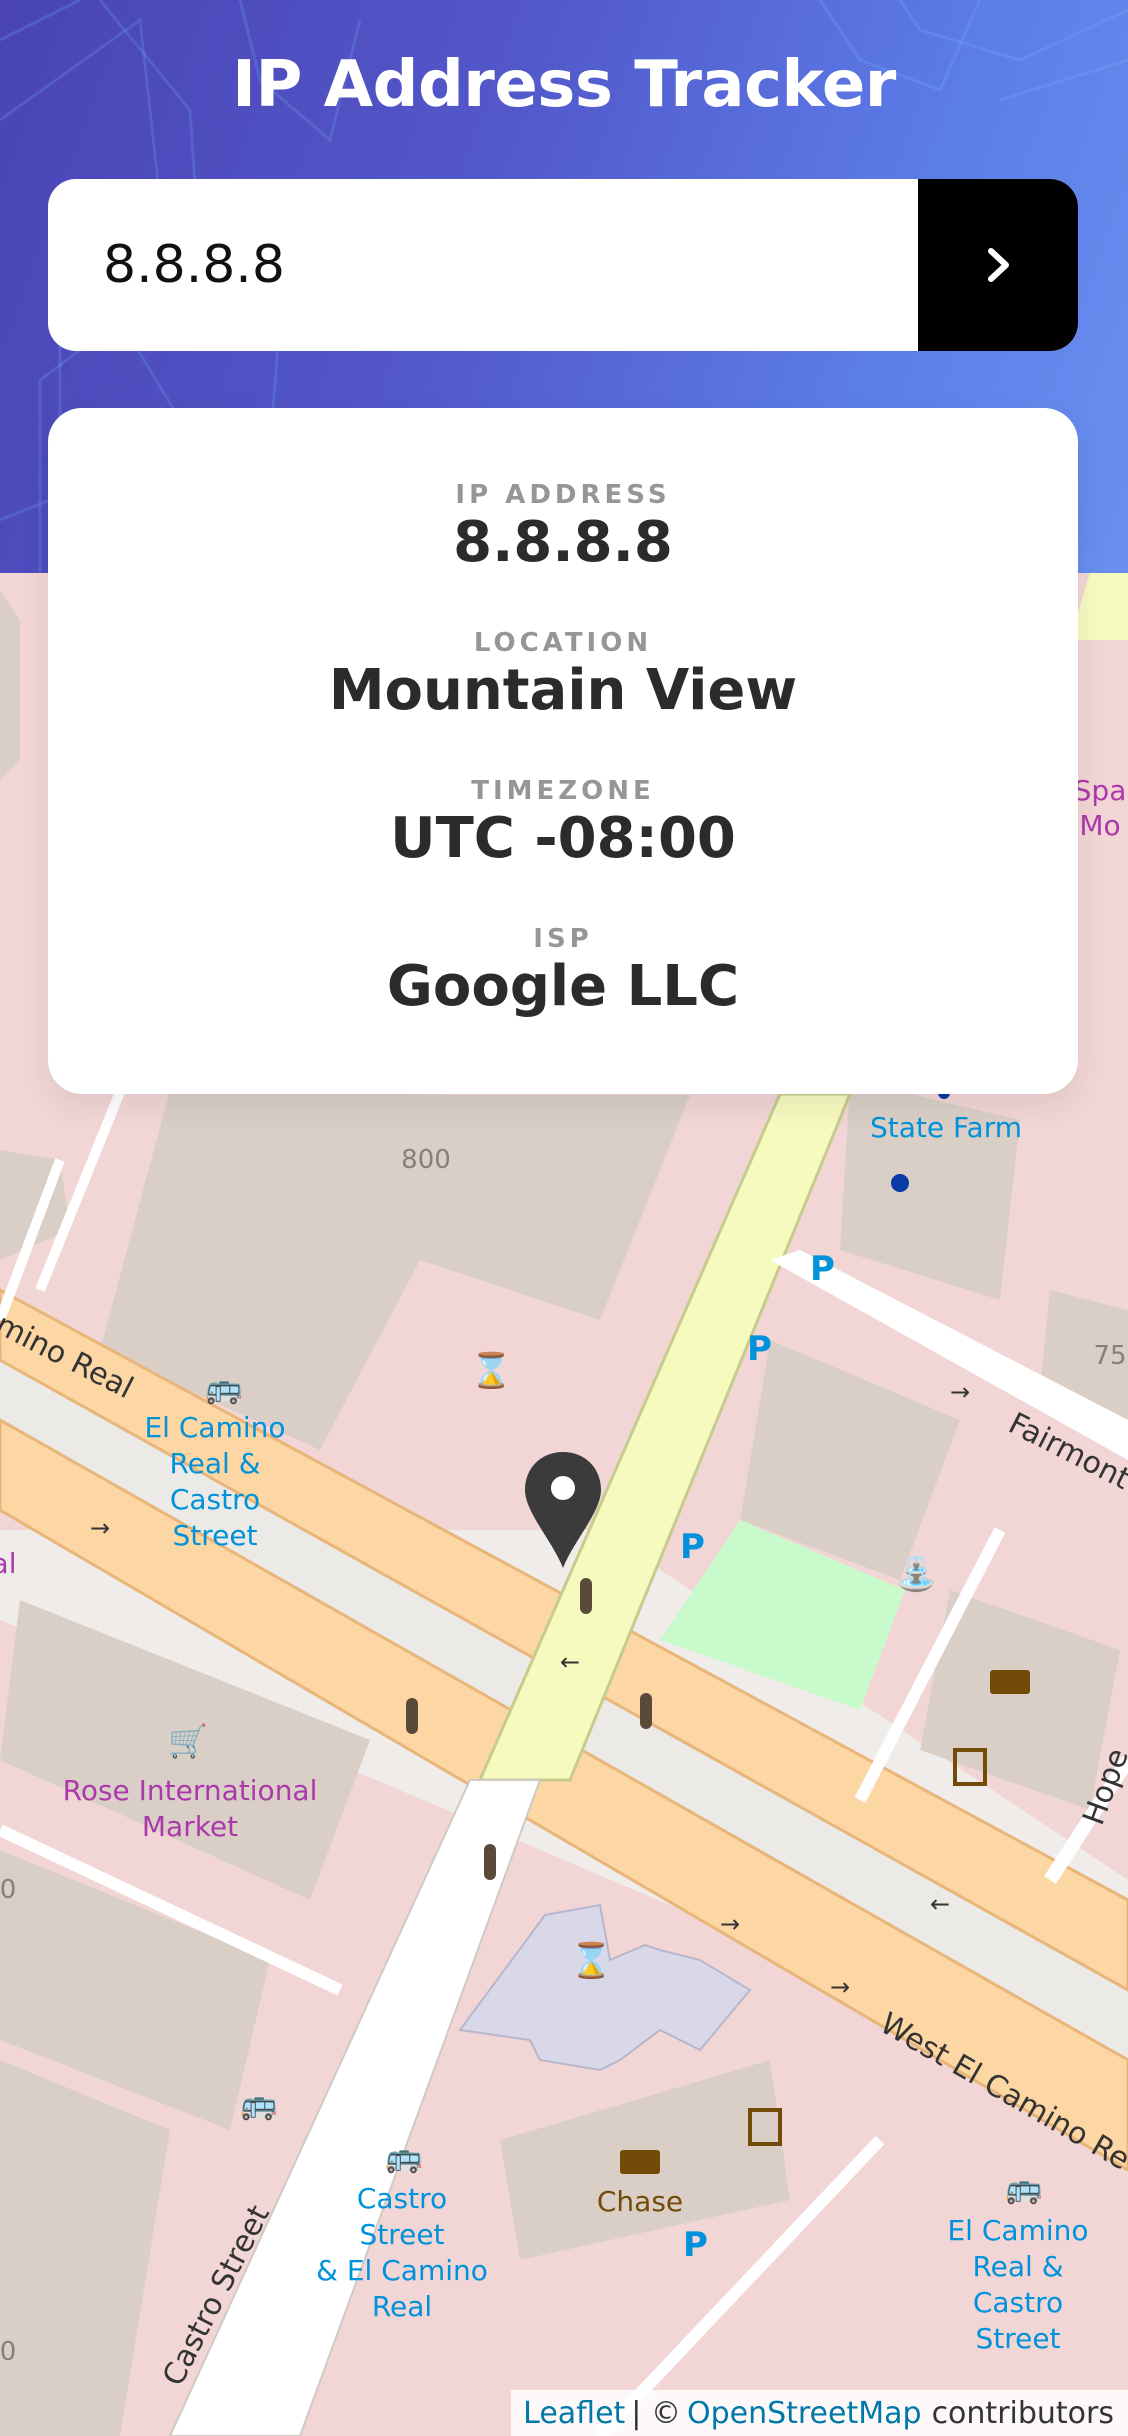 The width and height of the screenshot is (1128, 2436). Describe the element at coordinates (402, 2270) in the screenshot. I see `poi-label: & El Camino` at that location.